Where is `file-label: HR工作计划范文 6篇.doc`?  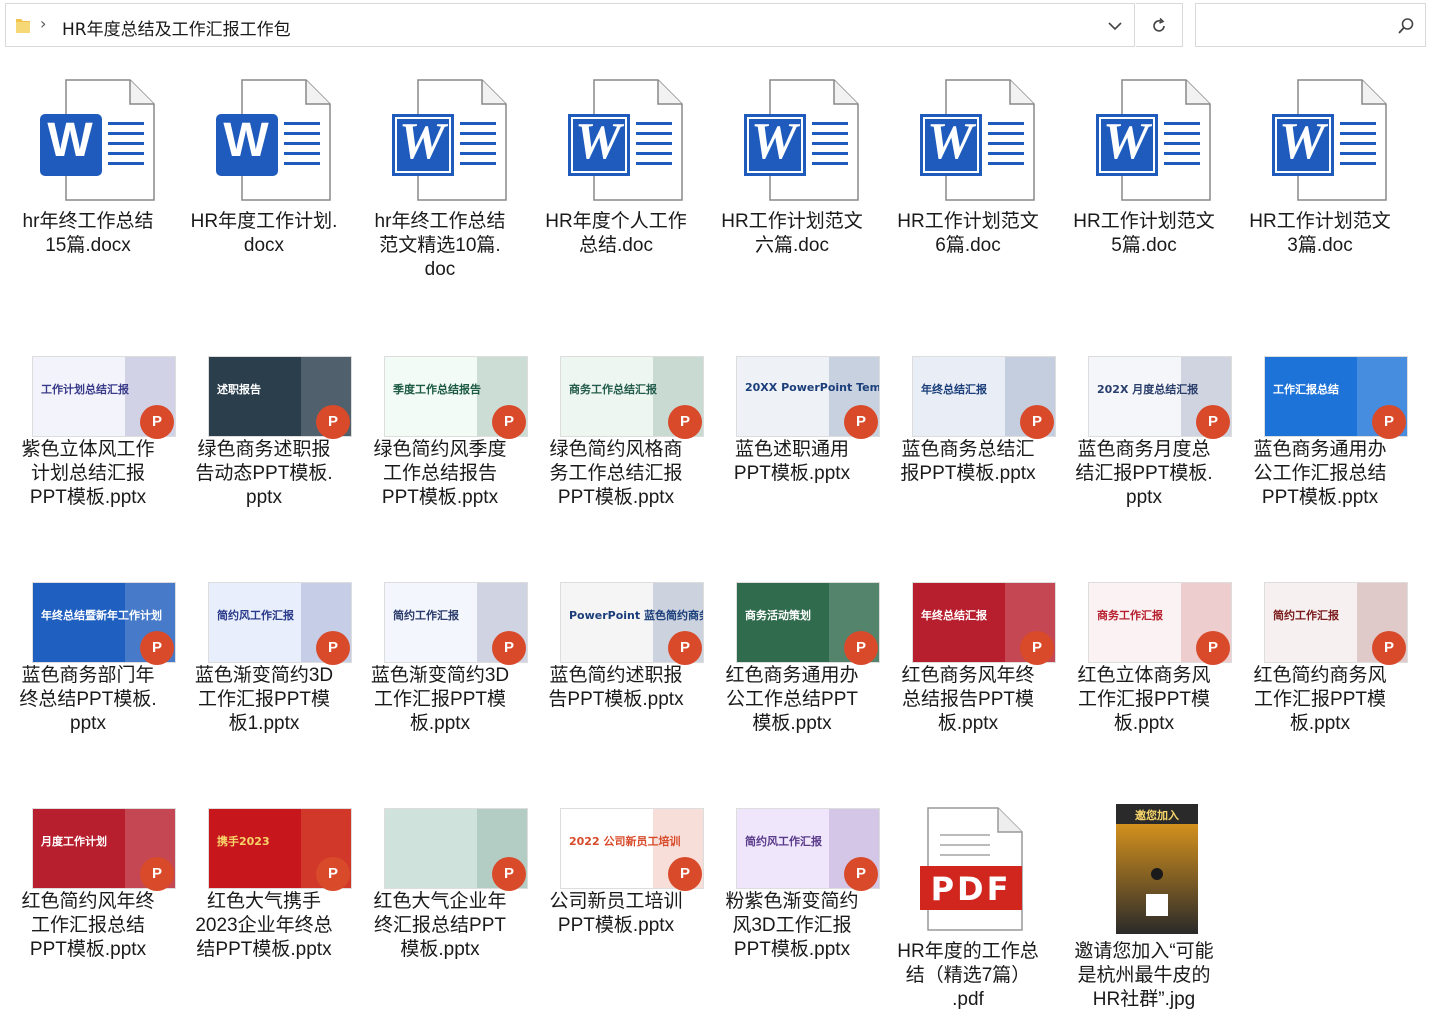
file-label: HR工作计划范文 6篇.doc is located at coordinates (968, 234).